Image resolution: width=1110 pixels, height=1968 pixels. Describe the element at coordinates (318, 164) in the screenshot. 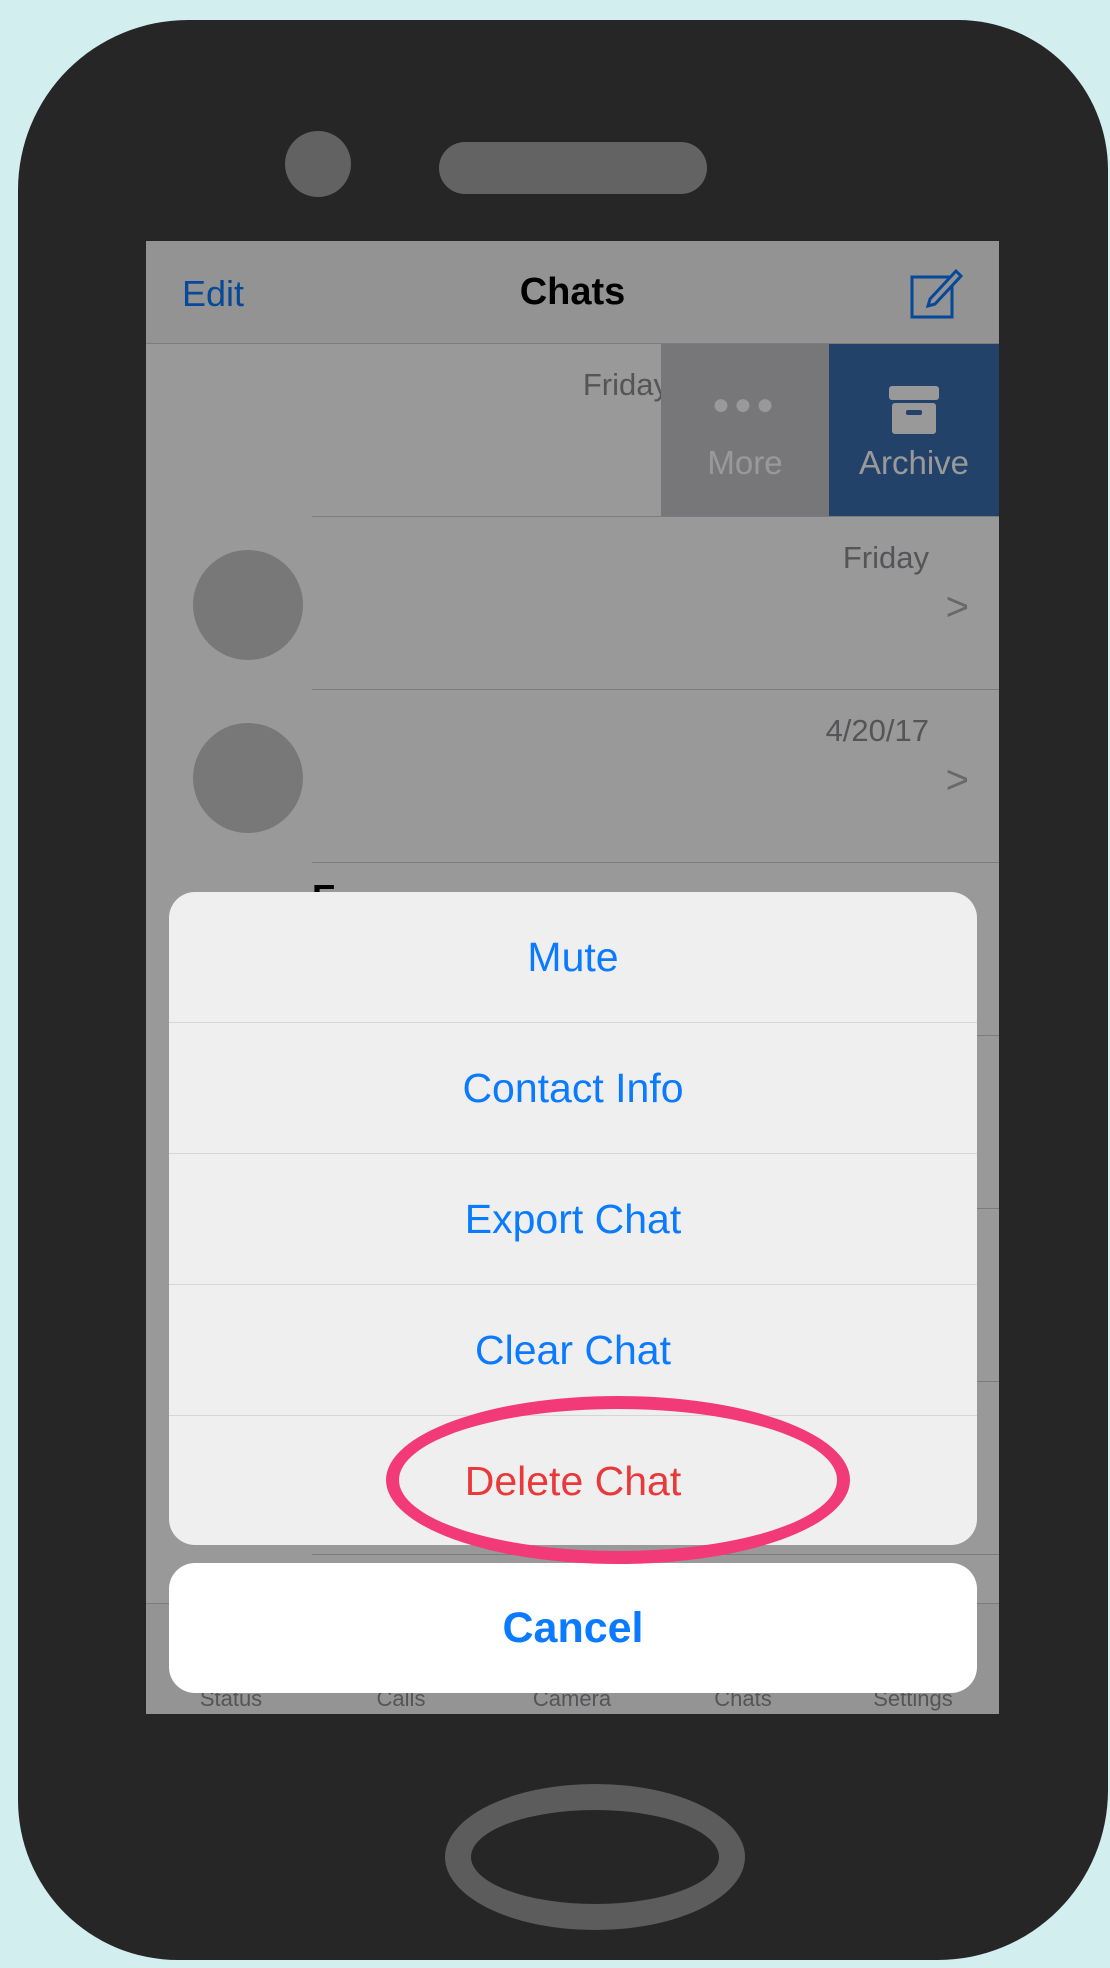

I see `camera-lens` at that location.